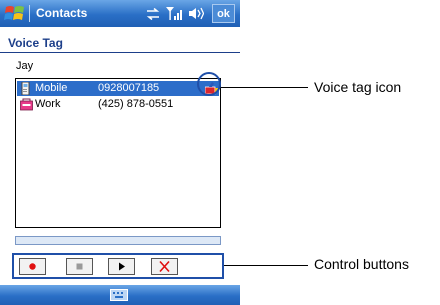 The image size is (440, 305). I want to click on play-button, so click(121, 266).